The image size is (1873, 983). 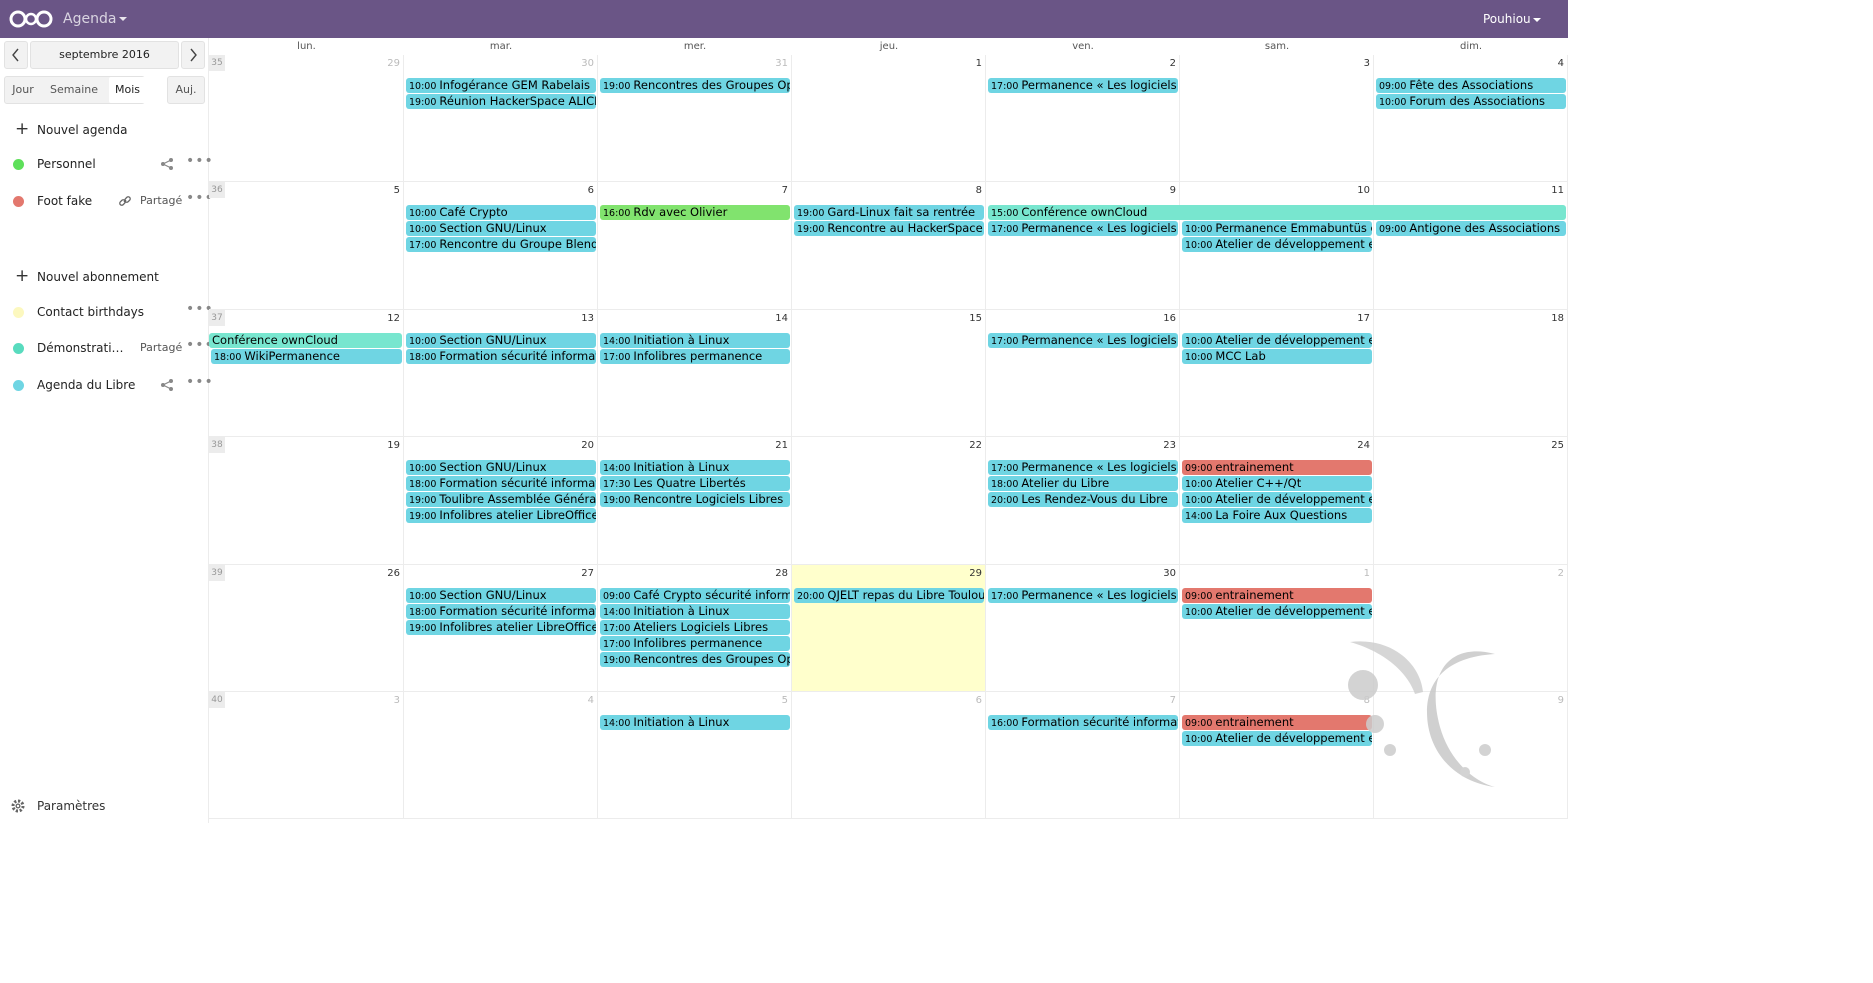 What do you see at coordinates (1277, 229) in the screenshot?
I see `calendar-event: 10:00 Permanence Emmabuntüs et` at bounding box center [1277, 229].